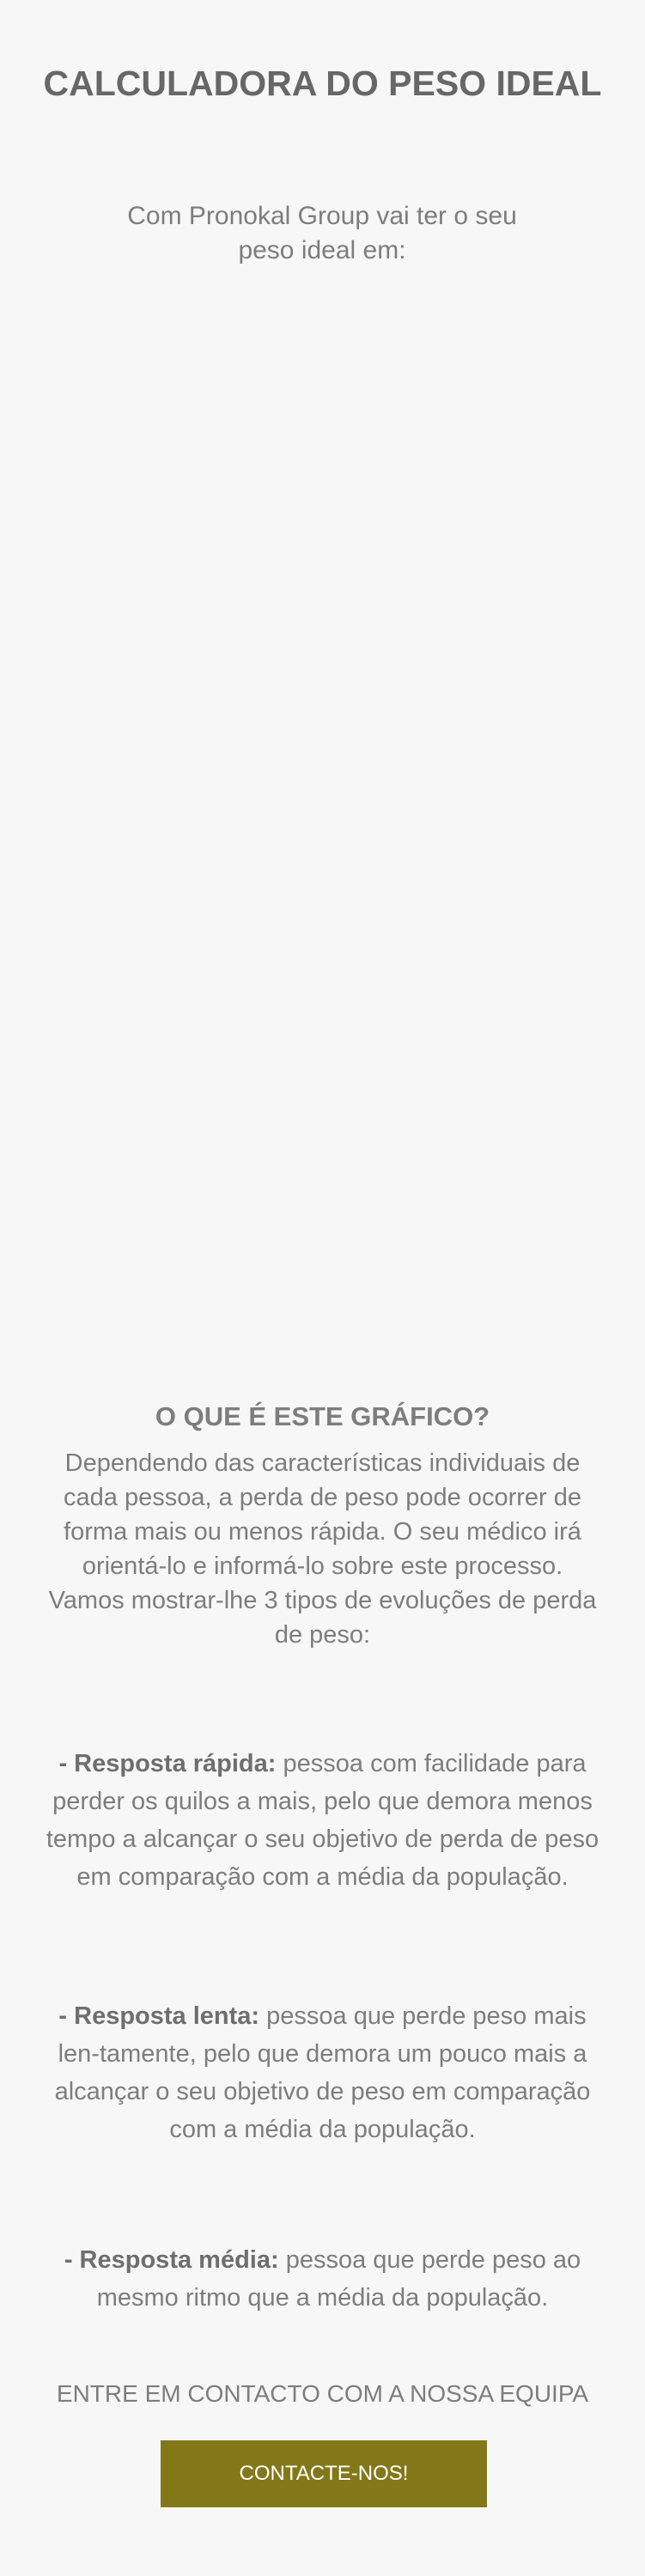 This screenshot has height=2576, width=645. What do you see at coordinates (322, 83) in the screenshot?
I see `page-title: CALCULADORA DO PESO IDEAL` at bounding box center [322, 83].